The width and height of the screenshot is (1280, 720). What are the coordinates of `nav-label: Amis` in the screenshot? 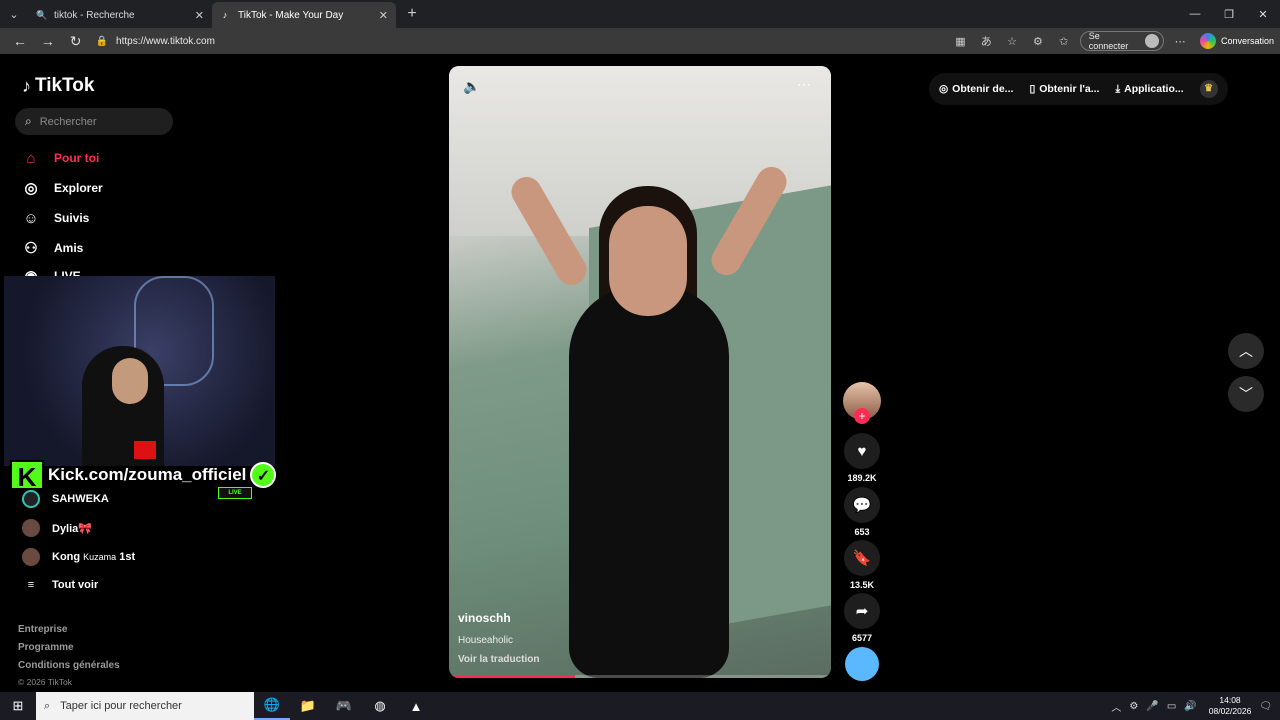 It's located at (69, 248).